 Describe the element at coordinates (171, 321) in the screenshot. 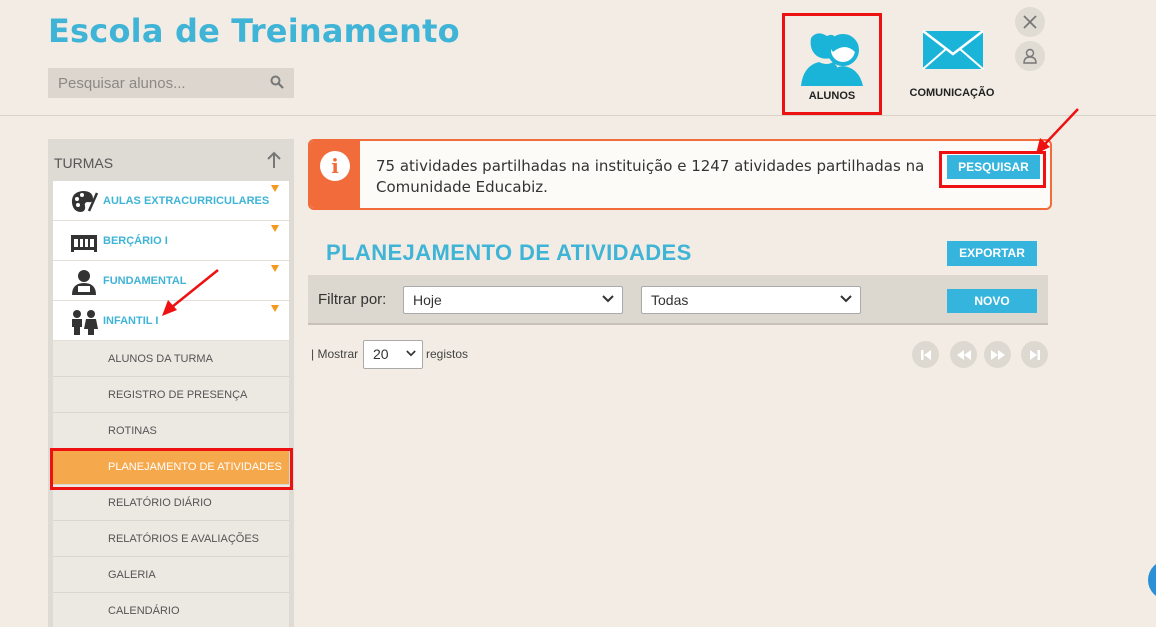

I see `sidebar-group-infantil: INFANTIL I` at that location.